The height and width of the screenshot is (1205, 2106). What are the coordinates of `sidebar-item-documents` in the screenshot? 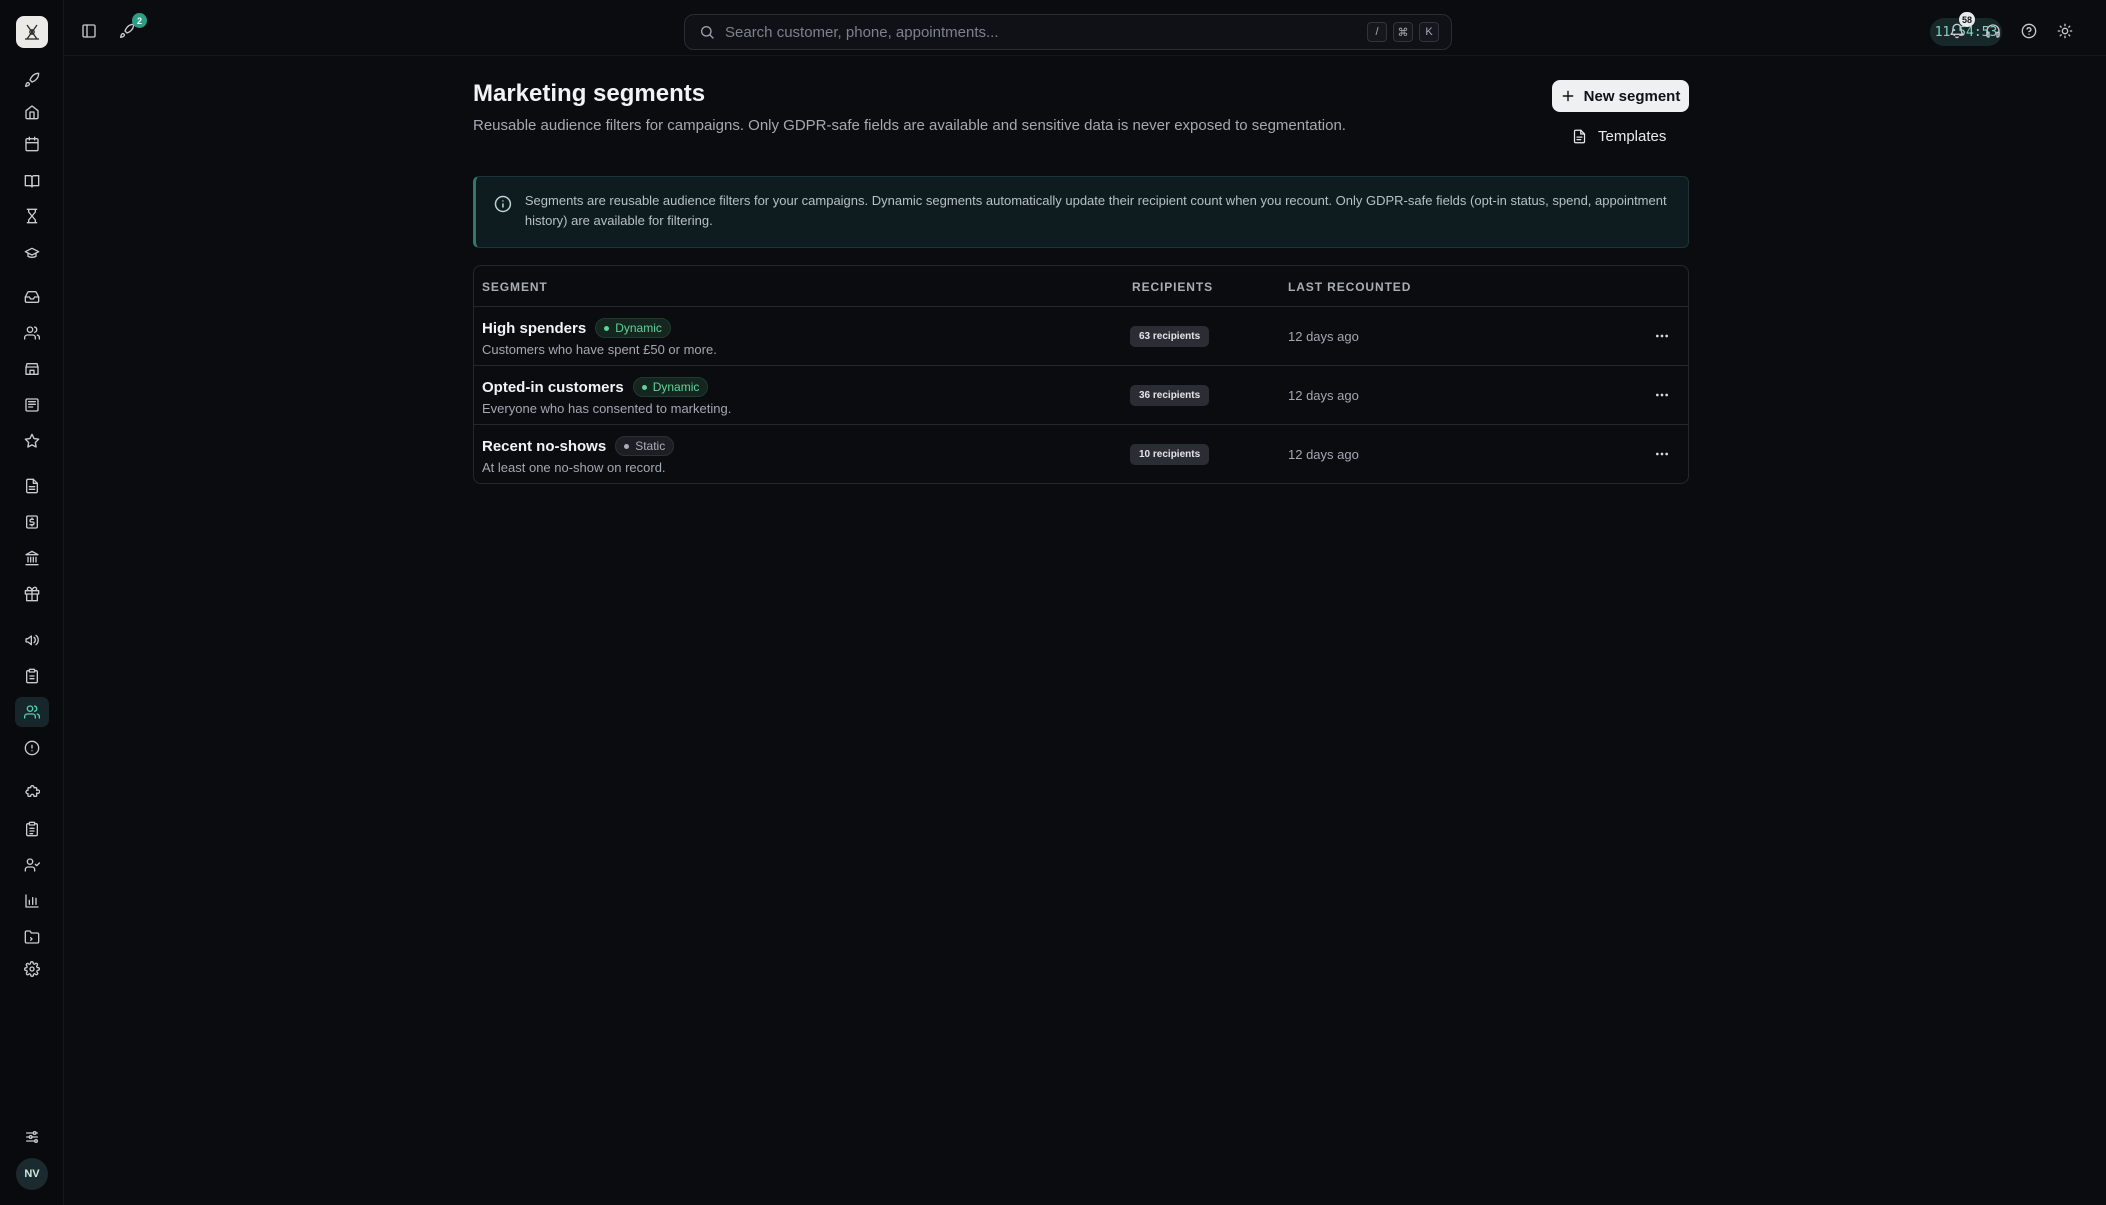 It's located at (32, 486).